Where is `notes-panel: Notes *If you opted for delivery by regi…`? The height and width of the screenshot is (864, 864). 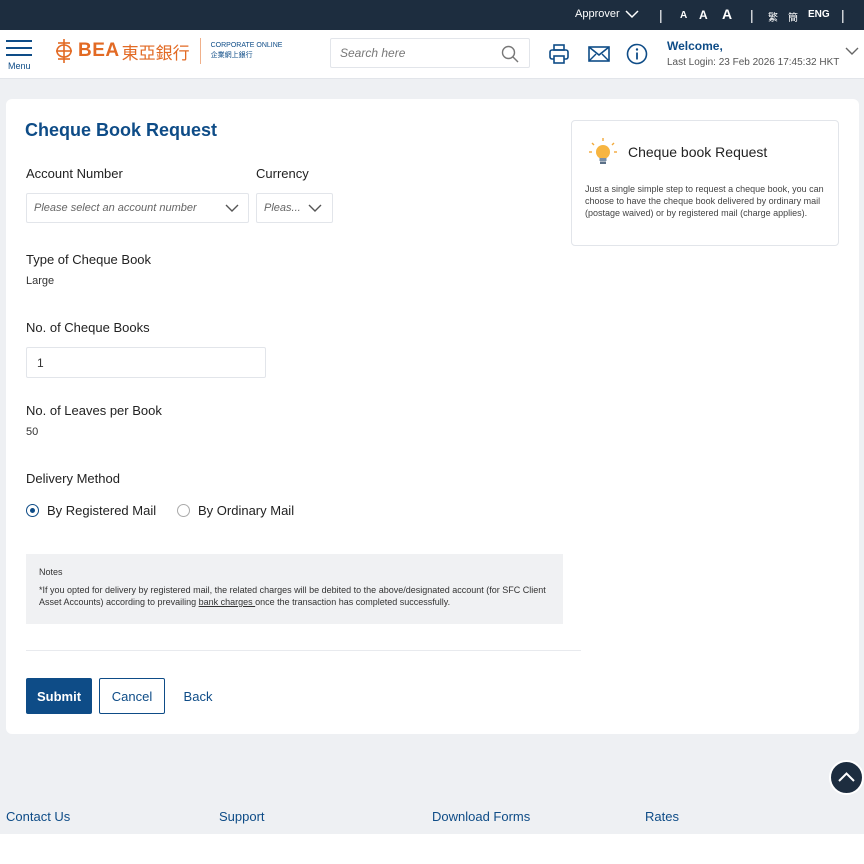
notes-panel: Notes *If you opted for delivery by regi… is located at coordinates (294, 589).